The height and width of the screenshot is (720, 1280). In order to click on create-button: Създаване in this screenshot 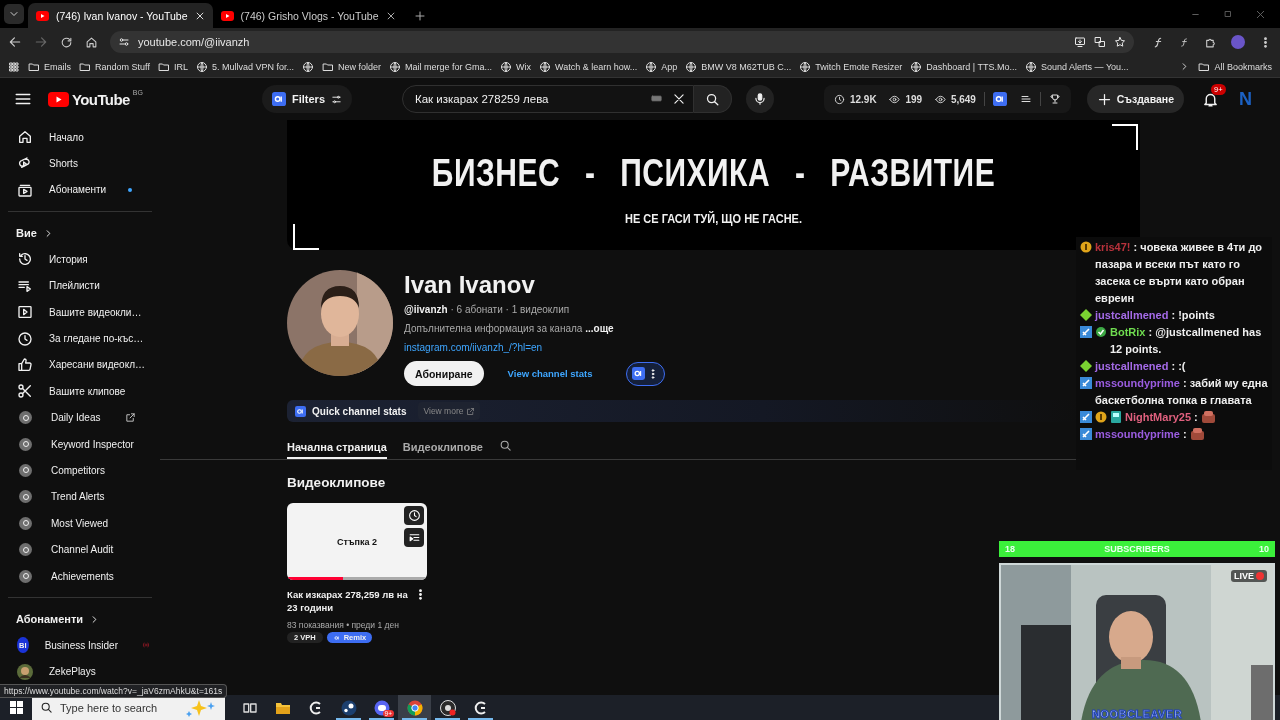, I will do `click(1135, 99)`.